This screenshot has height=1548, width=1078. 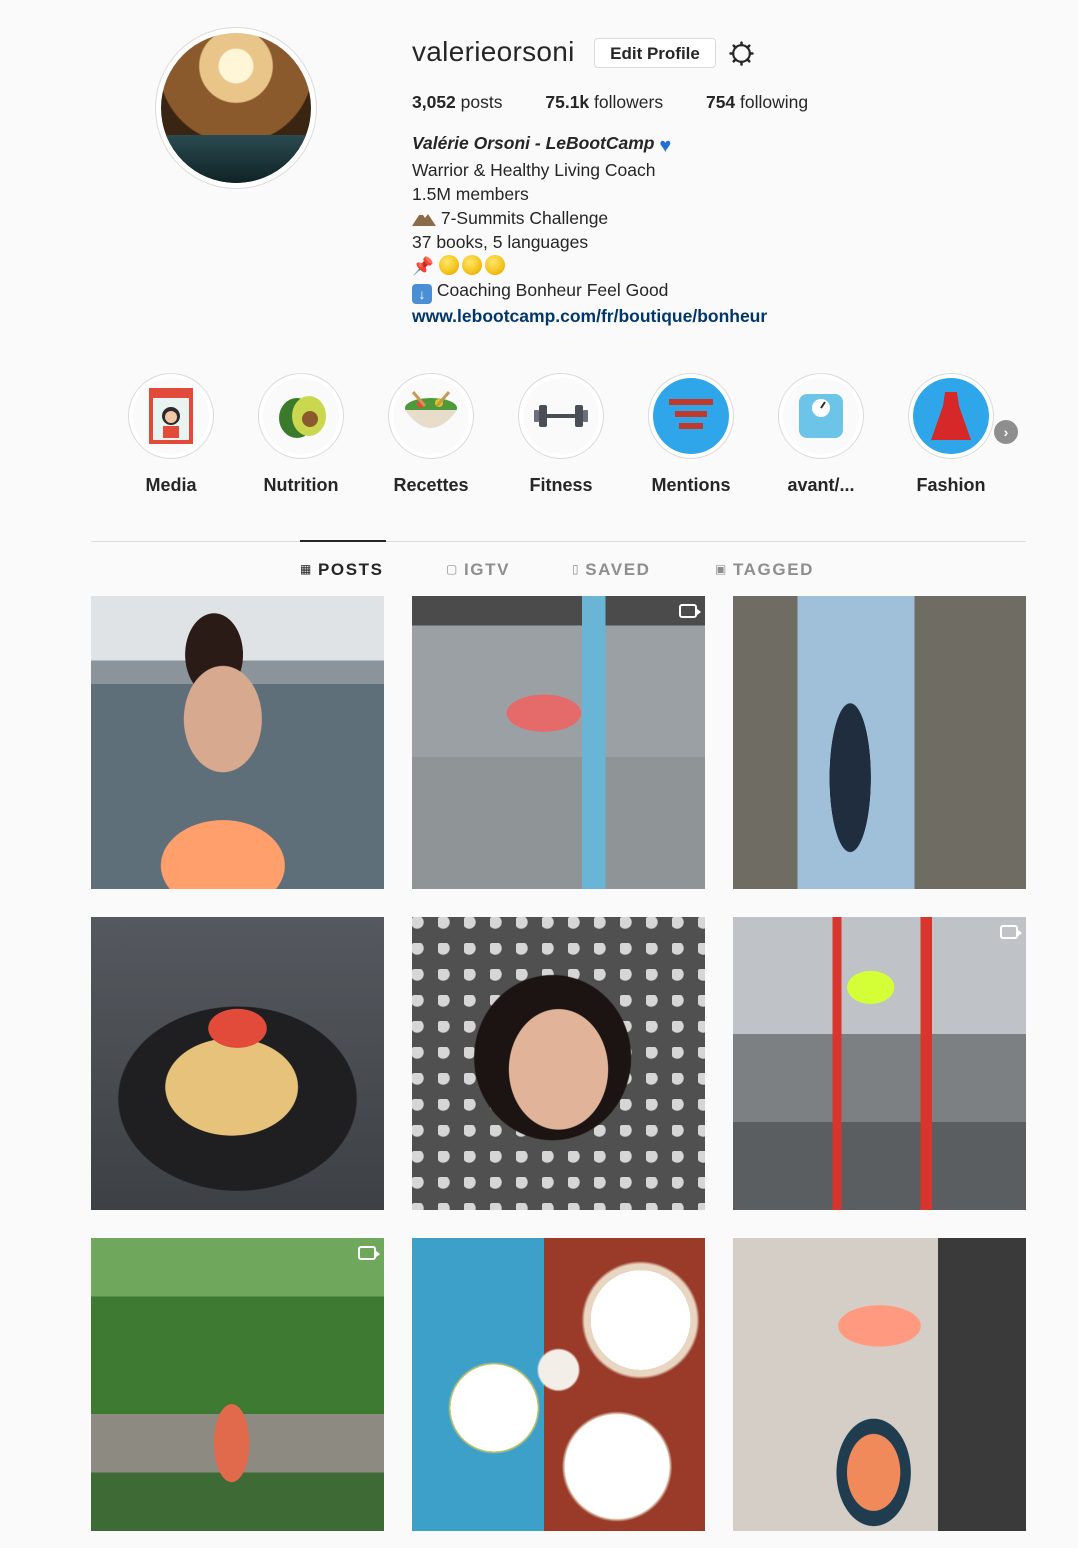 What do you see at coordinates (720, 102) in the screenshot?
I see `following-number: 754` at bounding box center [720, 102].